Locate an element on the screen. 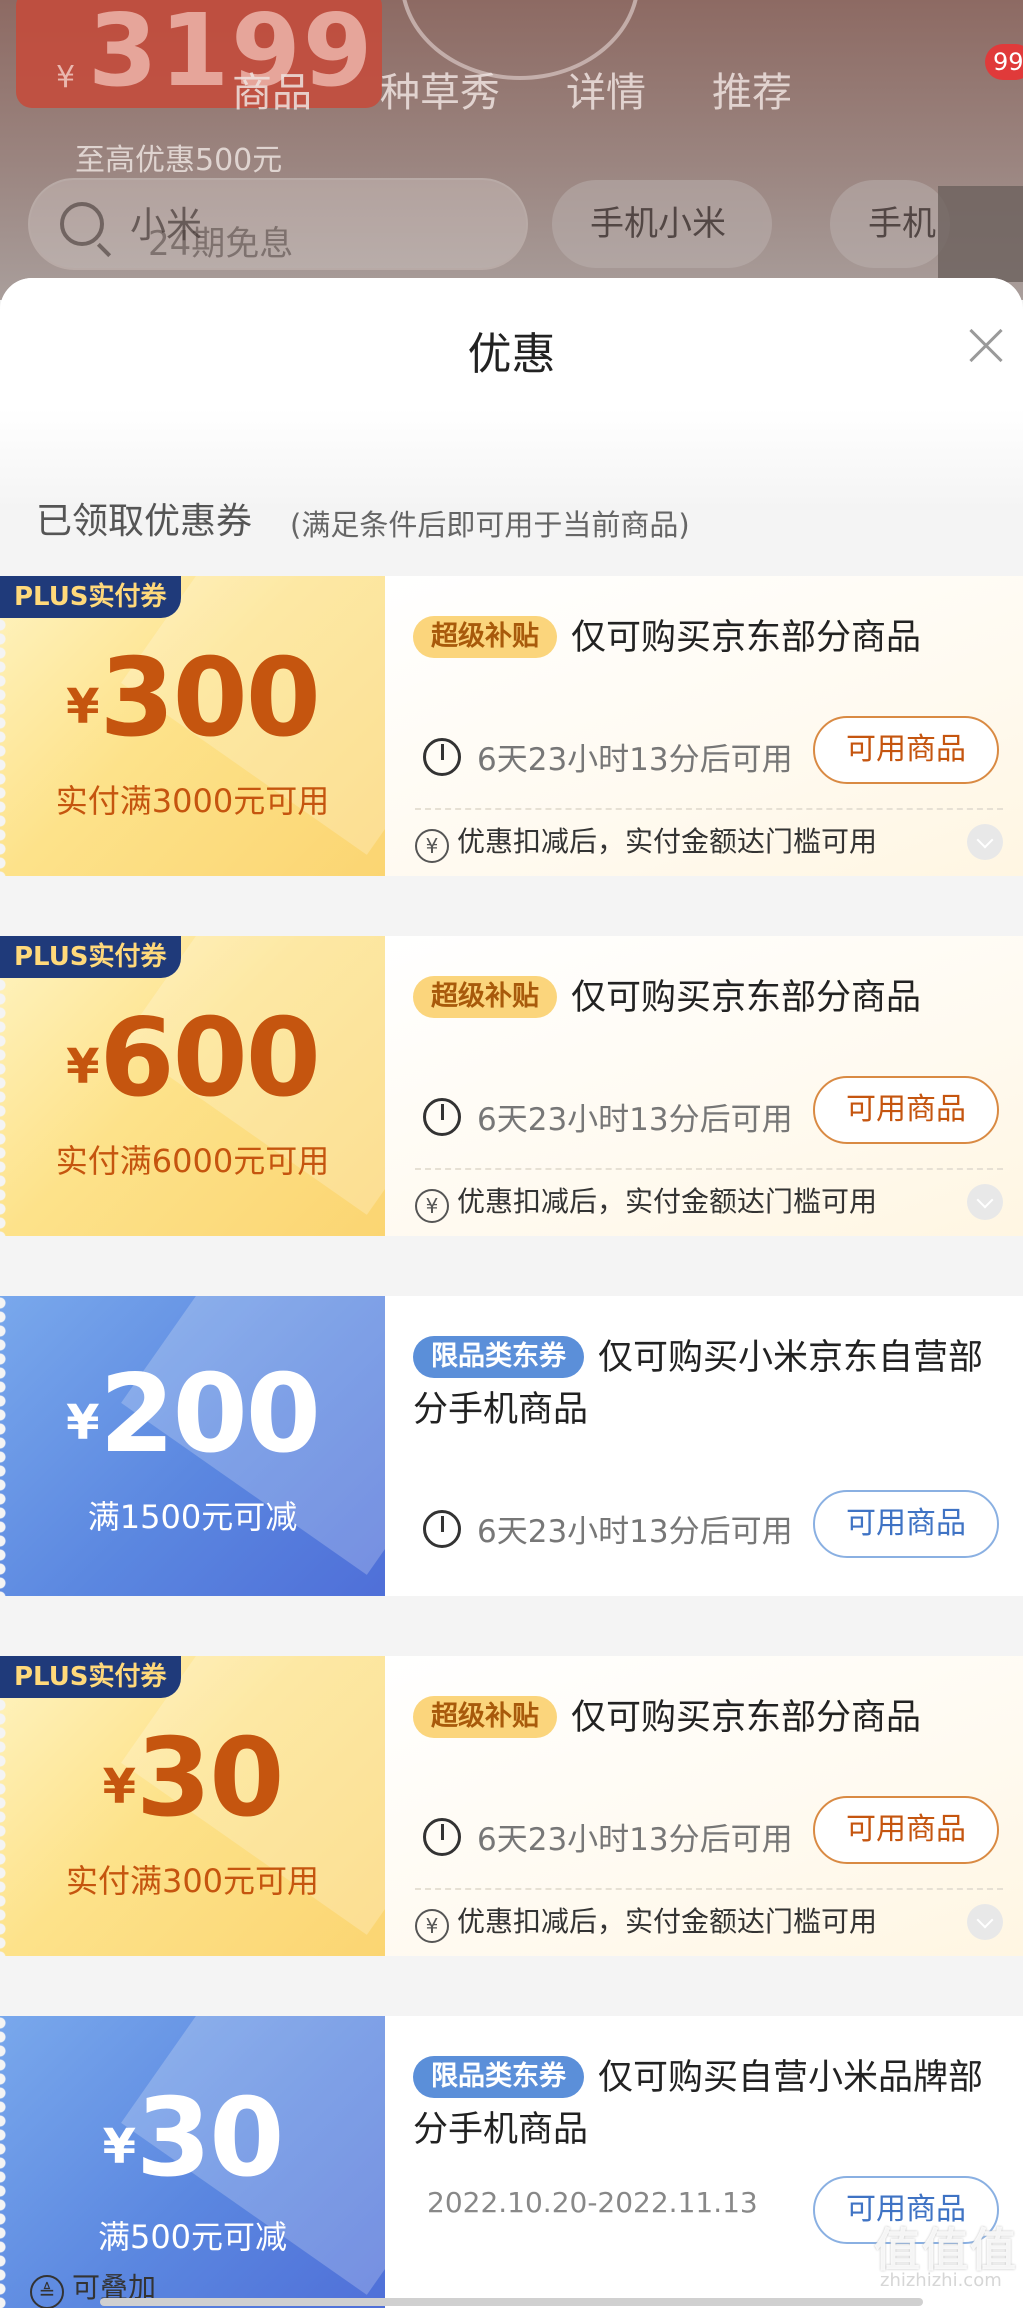  coupon-amount: ¥600 is located at coordinates (192, 1058).